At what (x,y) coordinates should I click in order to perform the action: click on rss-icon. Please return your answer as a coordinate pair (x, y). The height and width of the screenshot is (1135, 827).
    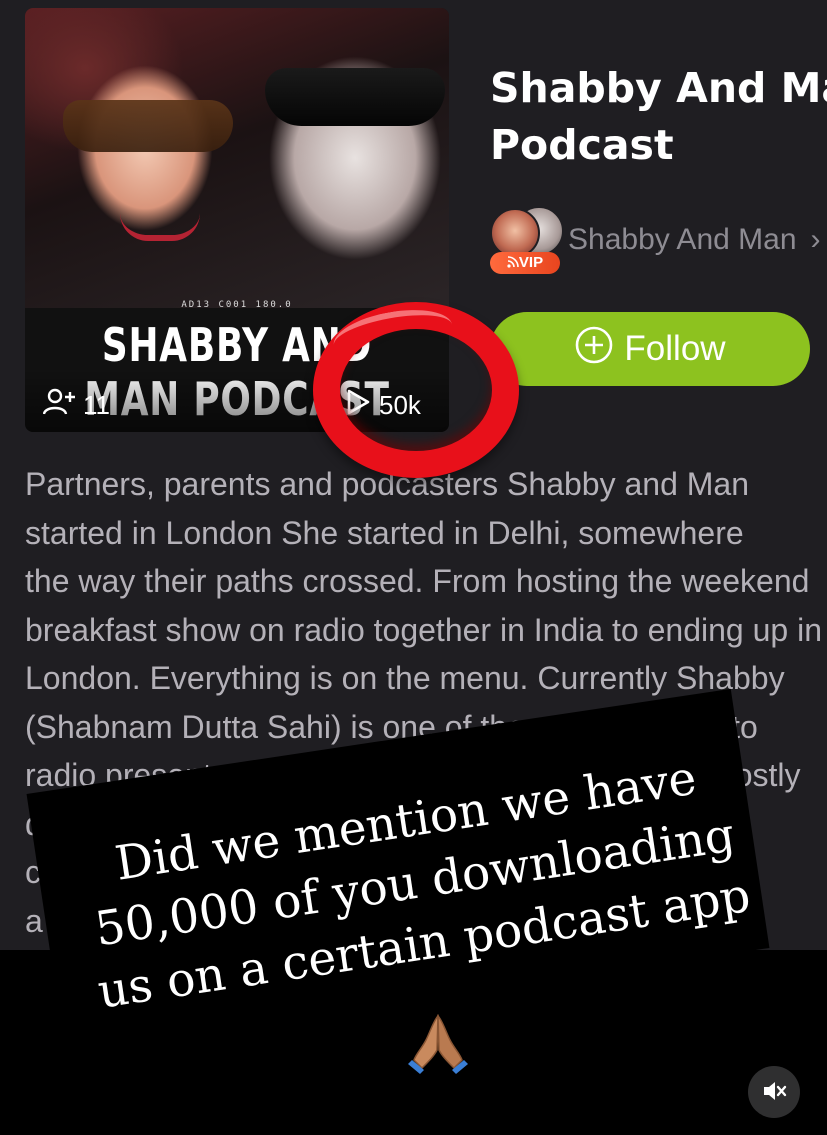
    Looking at the image, I should click on (513, 262).